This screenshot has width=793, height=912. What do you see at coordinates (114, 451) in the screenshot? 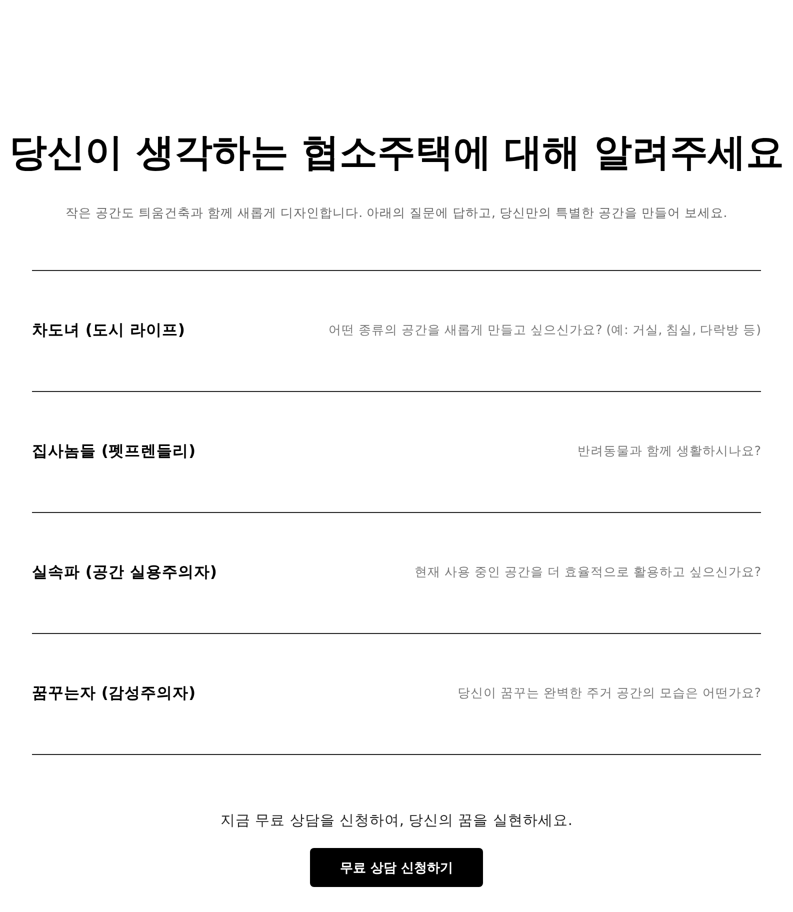
I see `persona-label: 집사놈들 (펫프렌들리)` at bounding box center [114, 451].